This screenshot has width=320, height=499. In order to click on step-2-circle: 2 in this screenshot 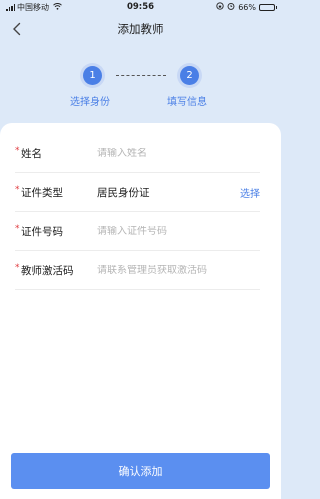, I will do `click(189, 75)`.